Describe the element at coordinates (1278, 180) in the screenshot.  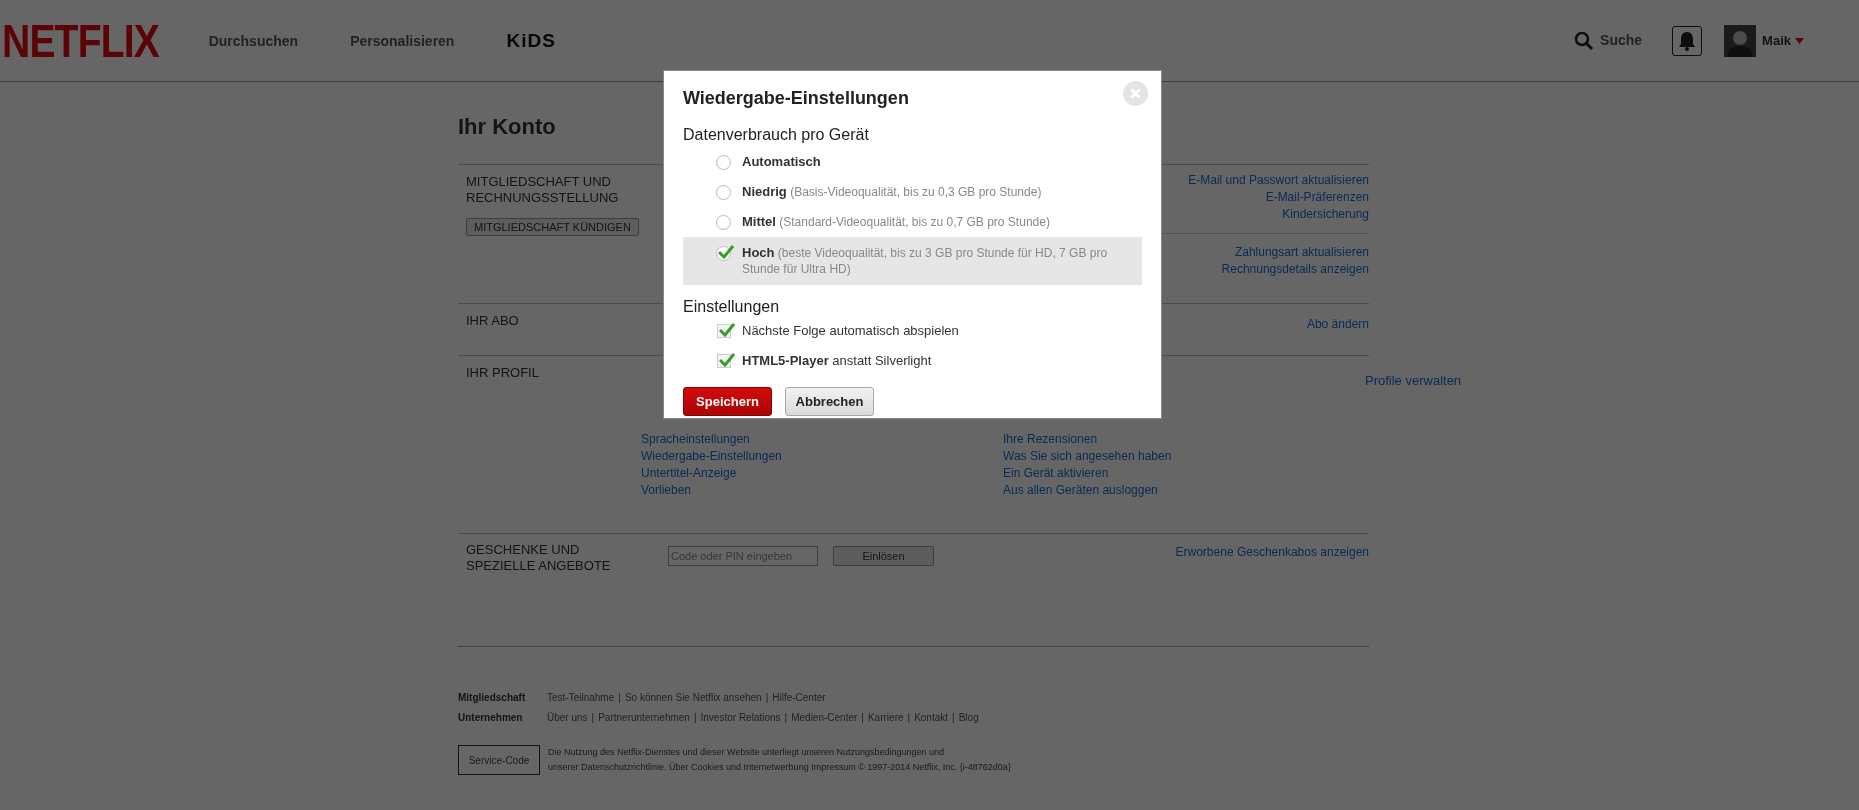
I see `link: E-Mail und Passwort aktualisieren` at that location.